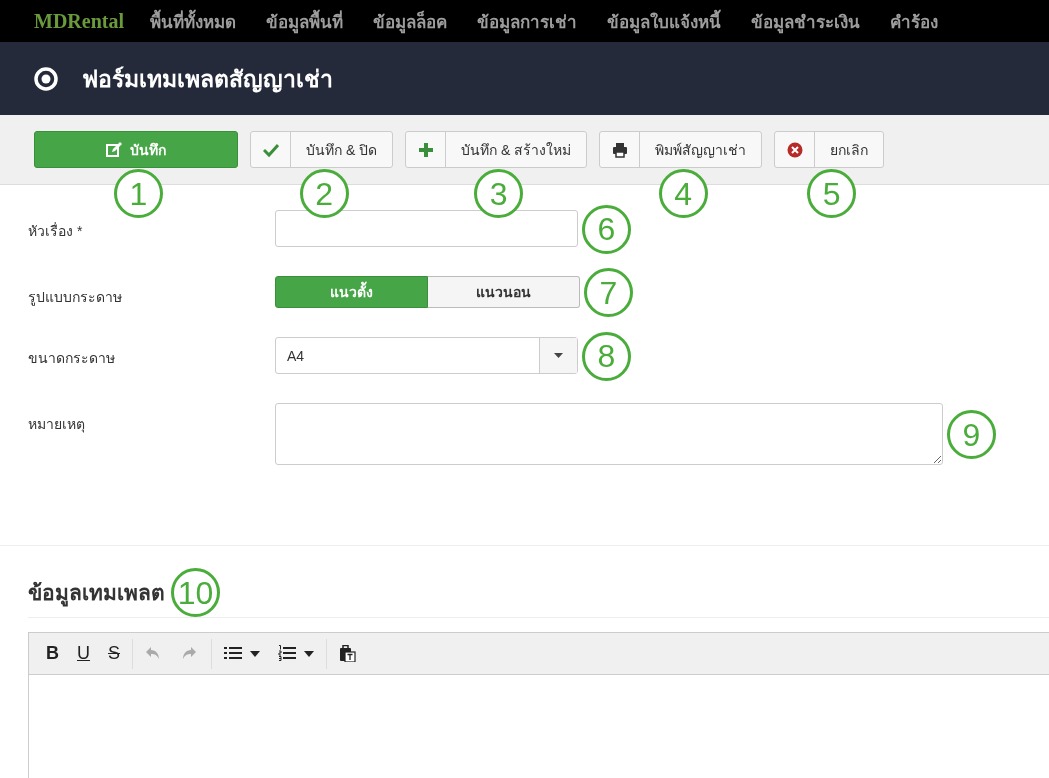  What do you see at coordinates (56, 231) in the screenshot?
I see `field-label: หัวเรื่อง *` at bounding box center [56, 231].